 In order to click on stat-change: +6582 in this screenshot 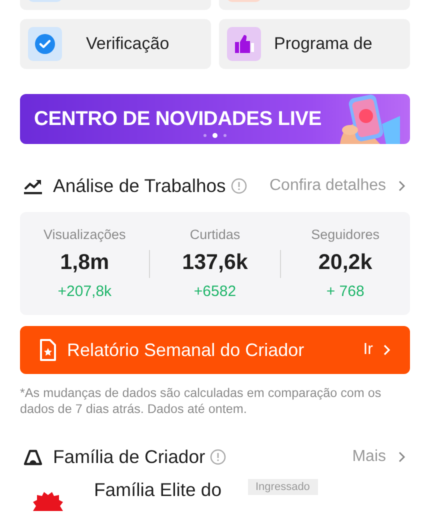, I will do `click(215, 291)`.